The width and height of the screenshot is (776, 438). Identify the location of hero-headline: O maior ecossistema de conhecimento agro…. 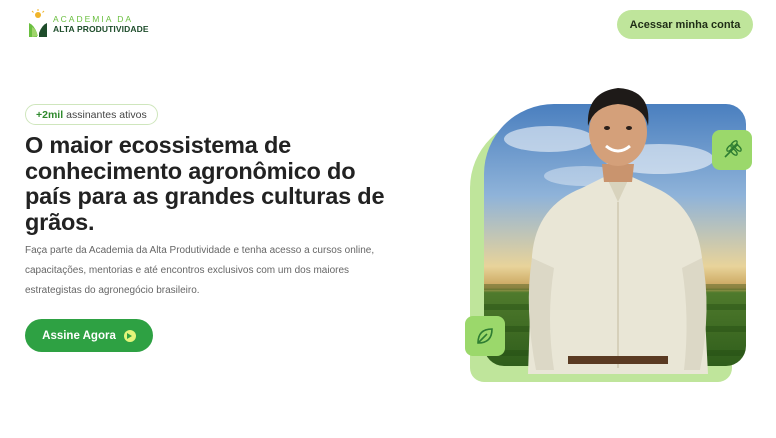
(205, 183).